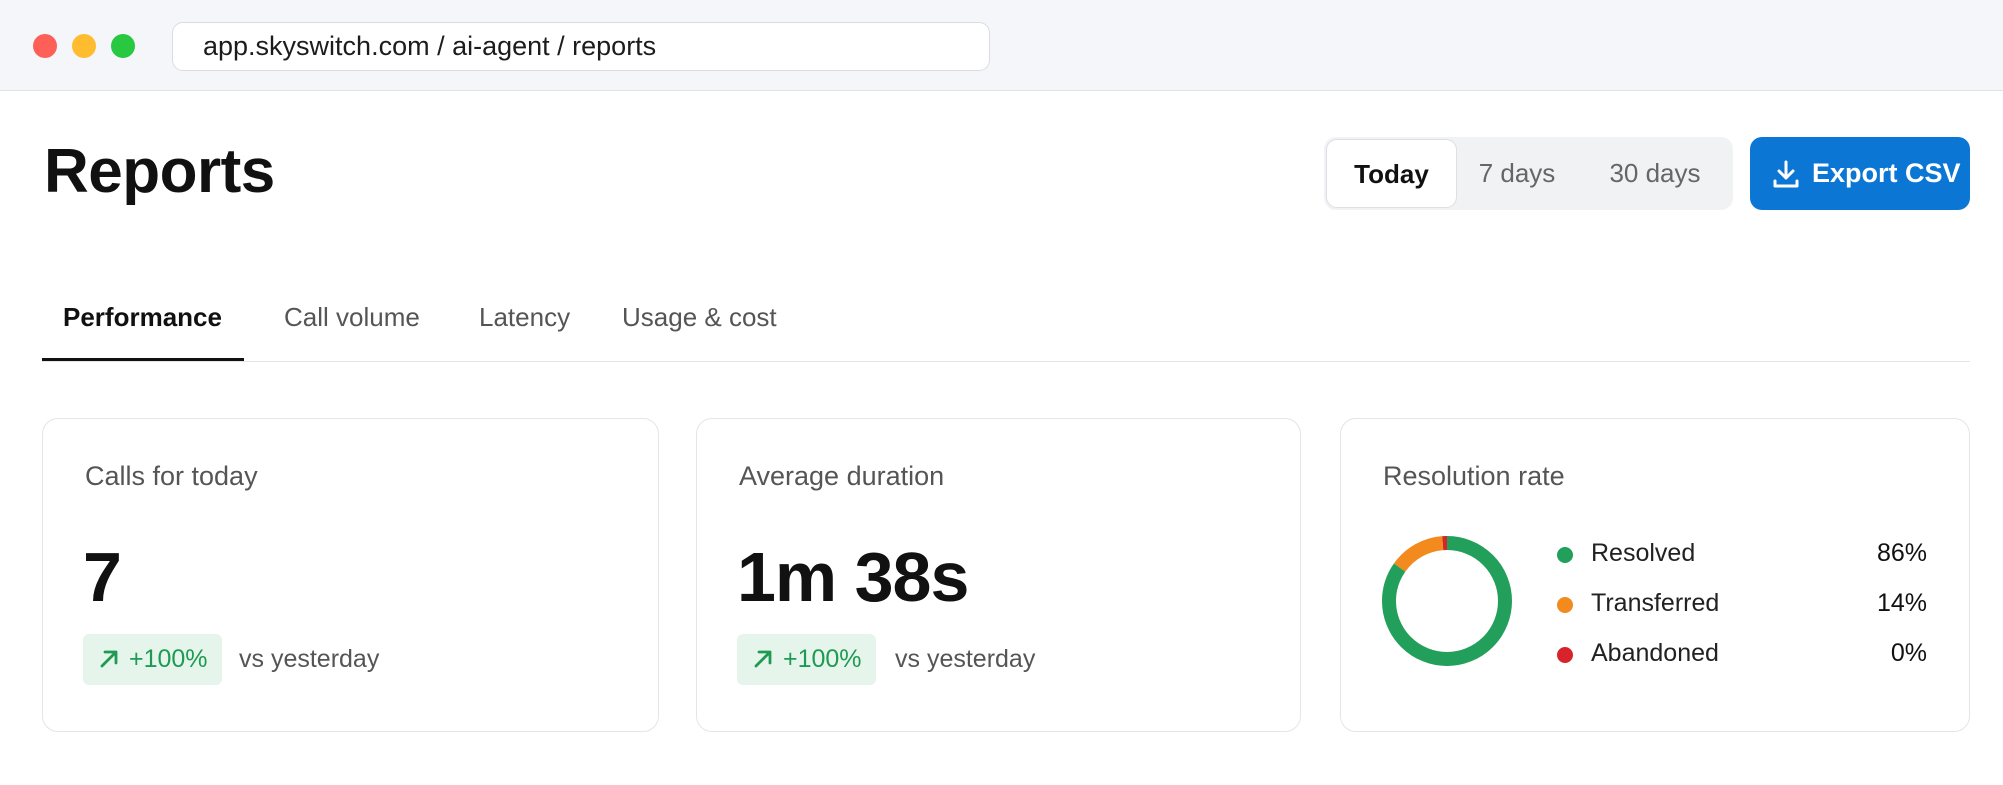  What do you see at coordinates (699, 317) in the screenshot?
I see `tab-usage-cost: Usage & cost` at bounding box center [699, 317].